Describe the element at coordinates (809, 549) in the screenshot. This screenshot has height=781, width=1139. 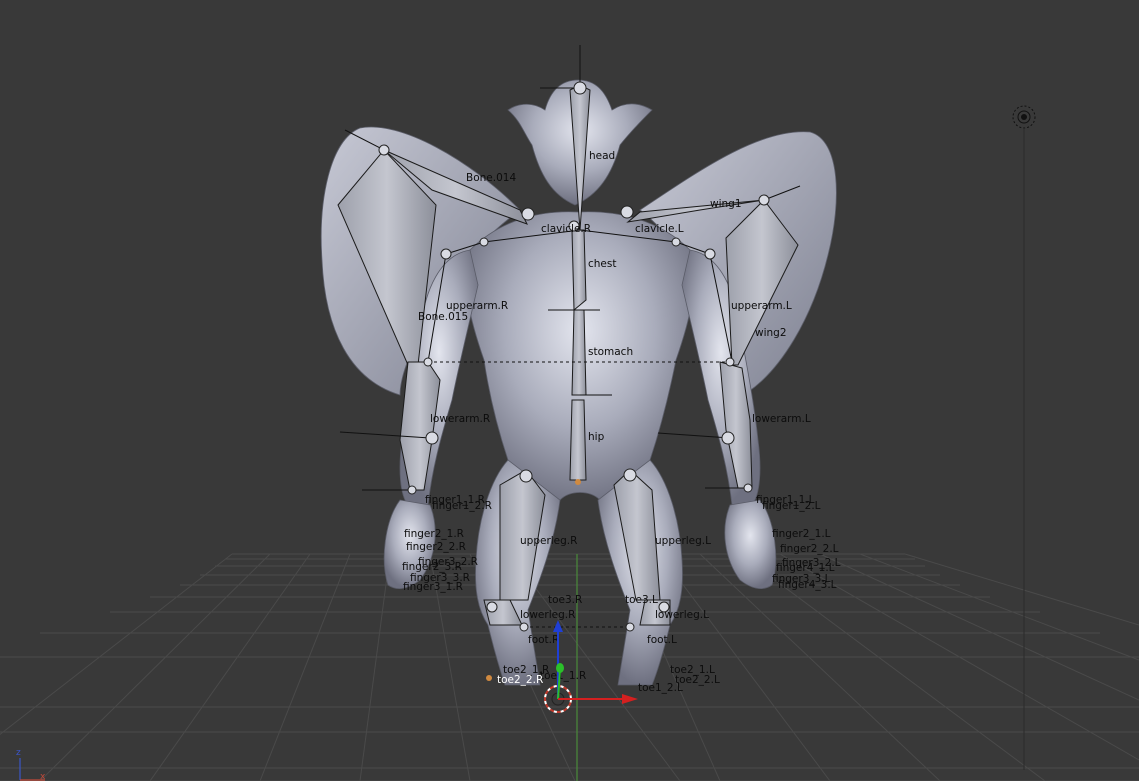
I see `bone-label-finger2-2-l: finger2_2.L` at that location.